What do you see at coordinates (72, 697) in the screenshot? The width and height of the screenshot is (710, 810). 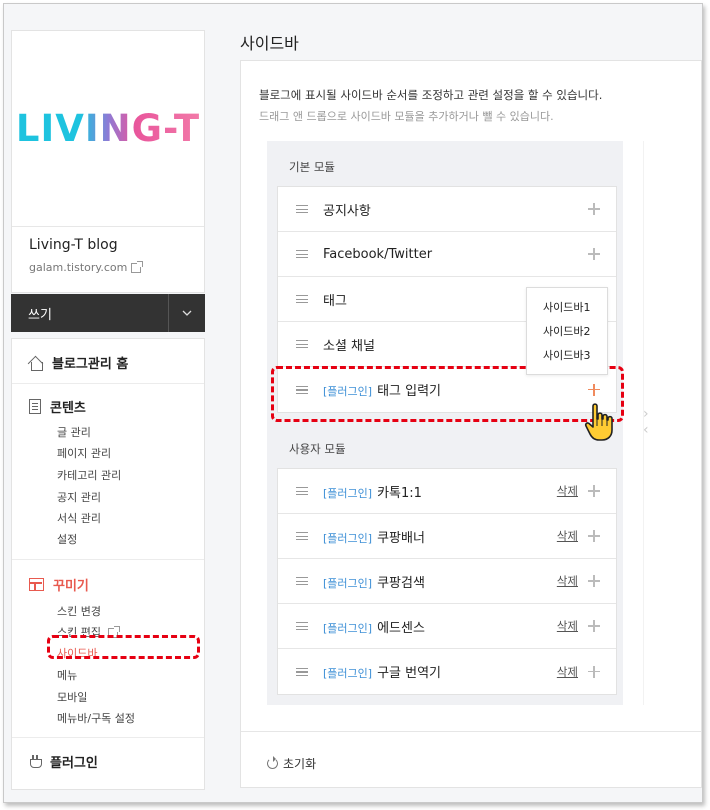 I see `menu-item-mobile: 모바일` at bounding box center [72, 697].